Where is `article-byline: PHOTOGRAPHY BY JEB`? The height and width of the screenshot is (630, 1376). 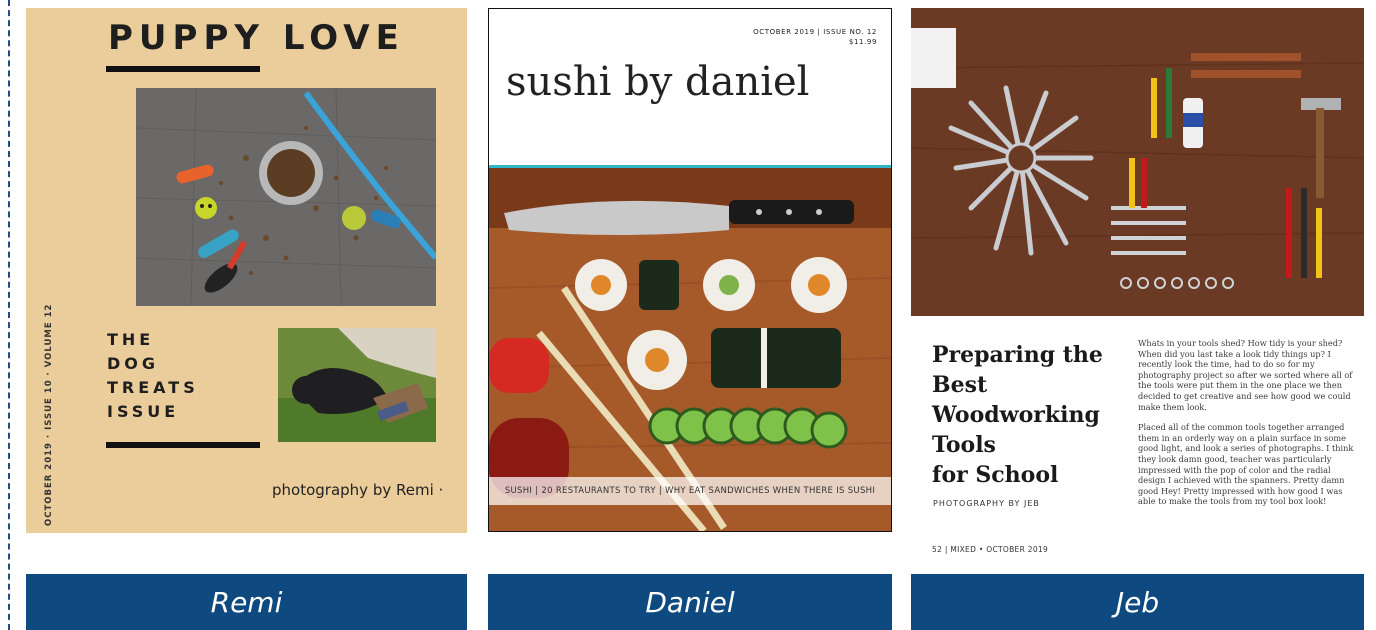 article-byline: PHOTOGRAPHY BY JEB is located at coordinates (986, 503).